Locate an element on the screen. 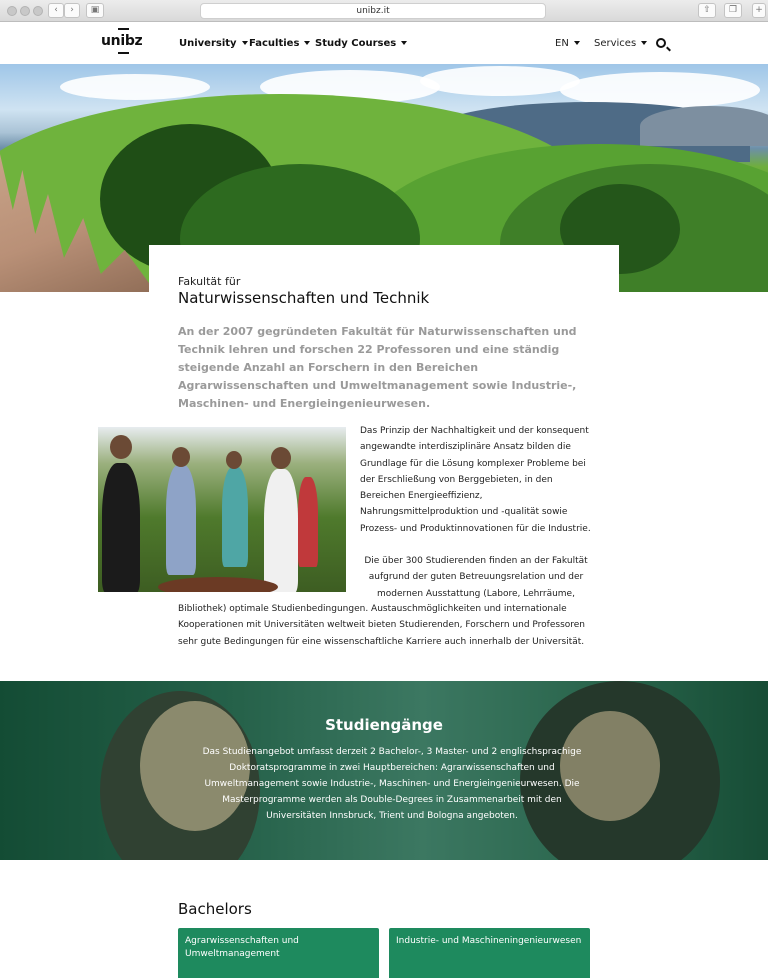 The width and height of the screenshot is (768, 978). close-window-icon is located at coordinates (12, 11).